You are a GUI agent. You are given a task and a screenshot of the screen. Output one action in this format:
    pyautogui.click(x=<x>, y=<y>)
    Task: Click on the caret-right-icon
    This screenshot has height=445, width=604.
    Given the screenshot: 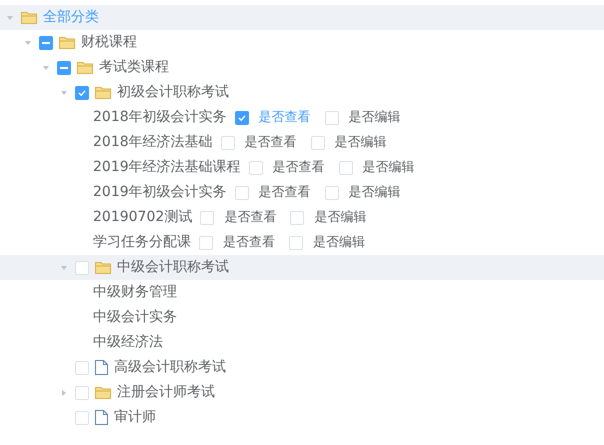 What is the action you would take?
    pyautogui.click(x=64, y=392)
    